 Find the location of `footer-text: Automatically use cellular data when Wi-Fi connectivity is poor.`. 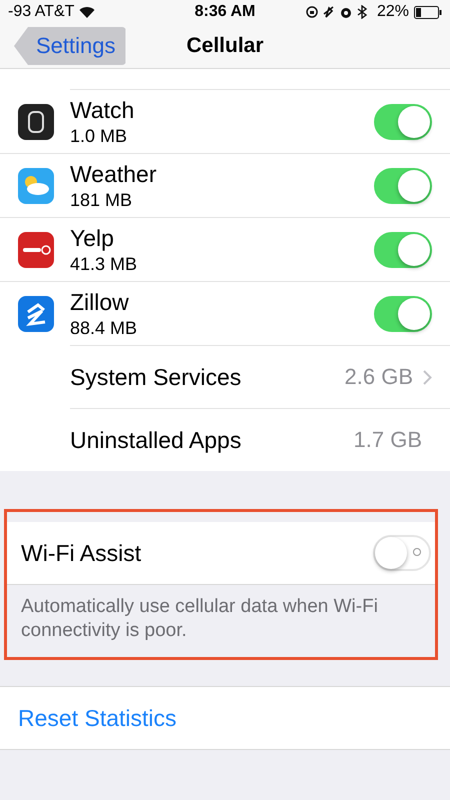

footer-text: Automatically use cellular data when Wi-Fi connectivity is poor. is located at coordinates (221, 620).